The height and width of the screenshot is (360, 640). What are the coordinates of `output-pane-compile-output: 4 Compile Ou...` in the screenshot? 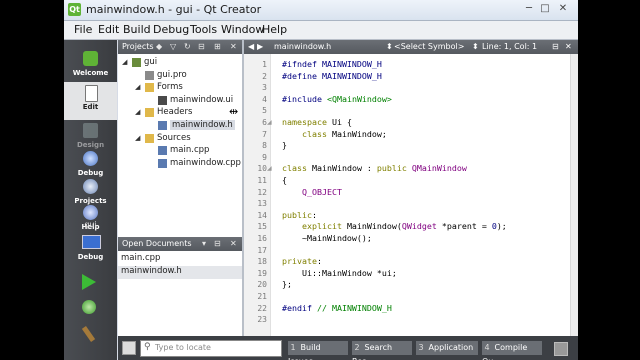 It's located at (512, 350).